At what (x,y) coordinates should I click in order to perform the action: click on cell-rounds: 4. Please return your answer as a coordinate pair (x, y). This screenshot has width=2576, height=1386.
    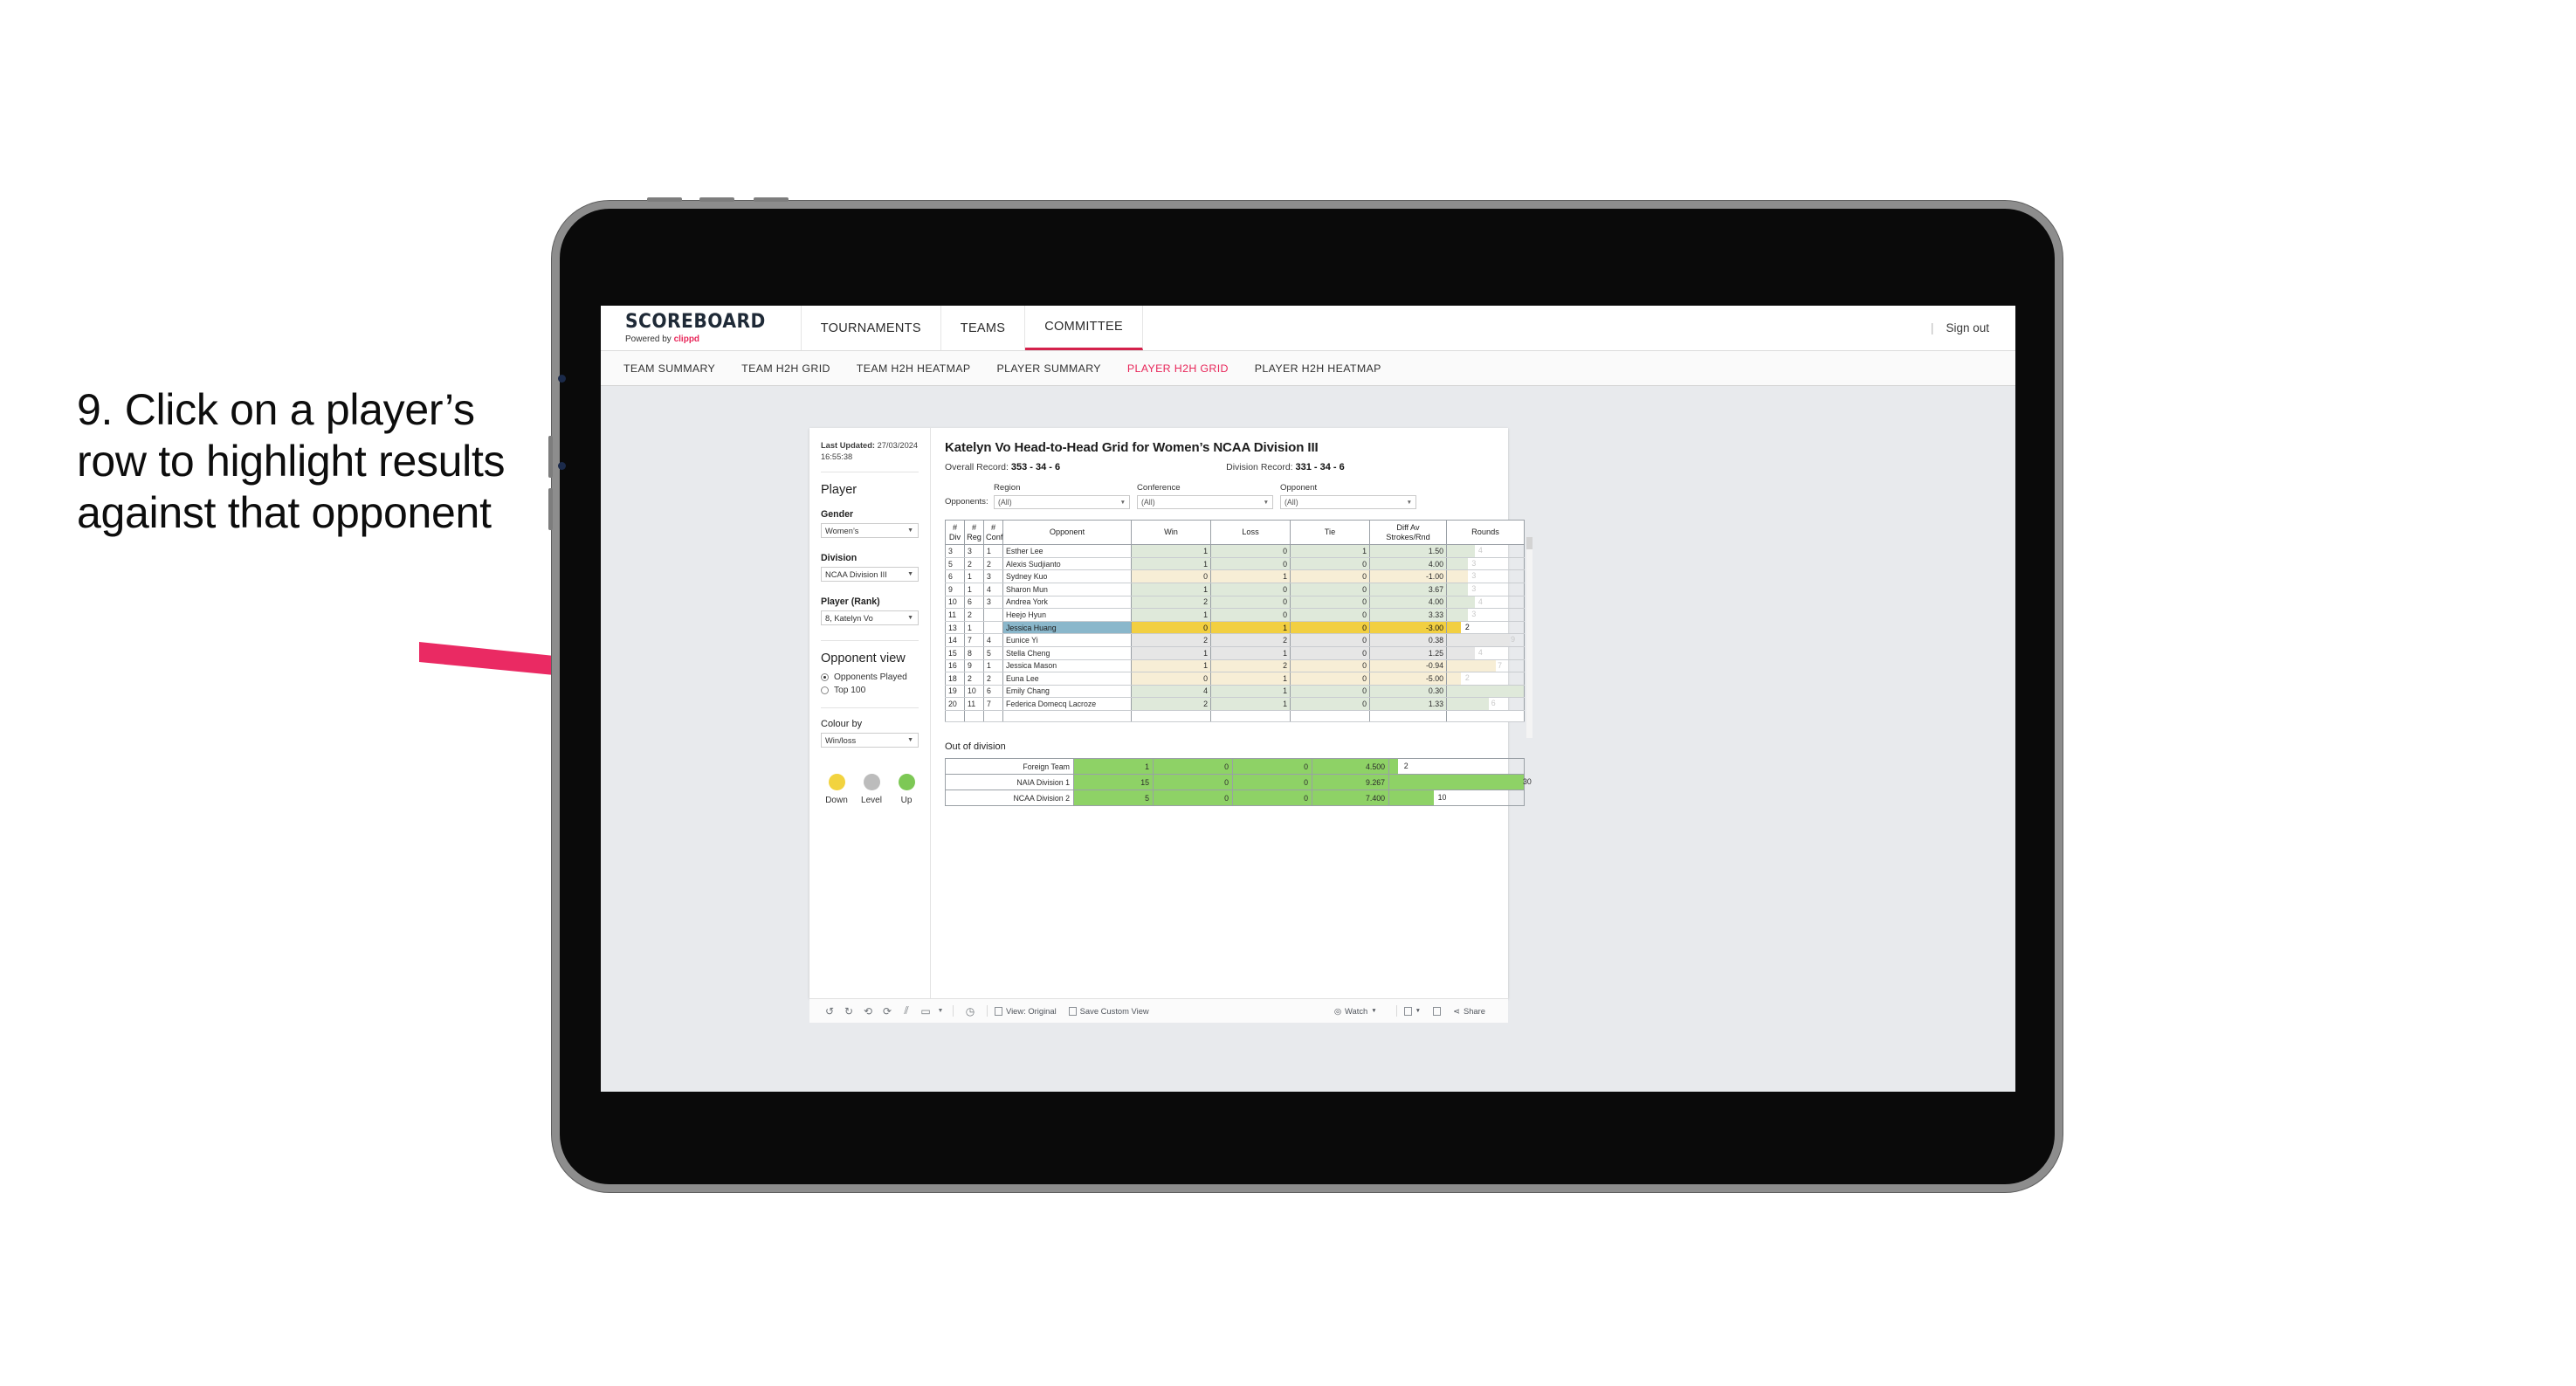
    Looking at the image, I should click on (1485, 603).